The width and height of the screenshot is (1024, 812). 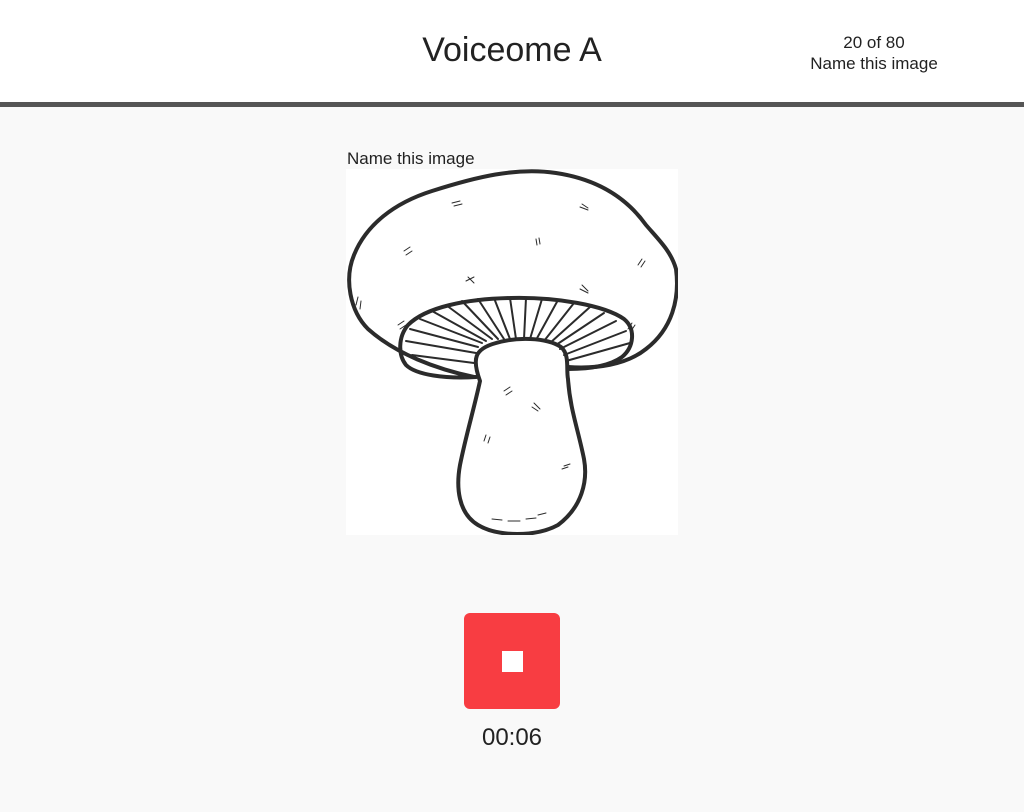 What do you see at coordinates (874, 53) in the screenshot?
I see `progress-indicator: 20 of 80 Name this image` at bounding box center [874, 53].